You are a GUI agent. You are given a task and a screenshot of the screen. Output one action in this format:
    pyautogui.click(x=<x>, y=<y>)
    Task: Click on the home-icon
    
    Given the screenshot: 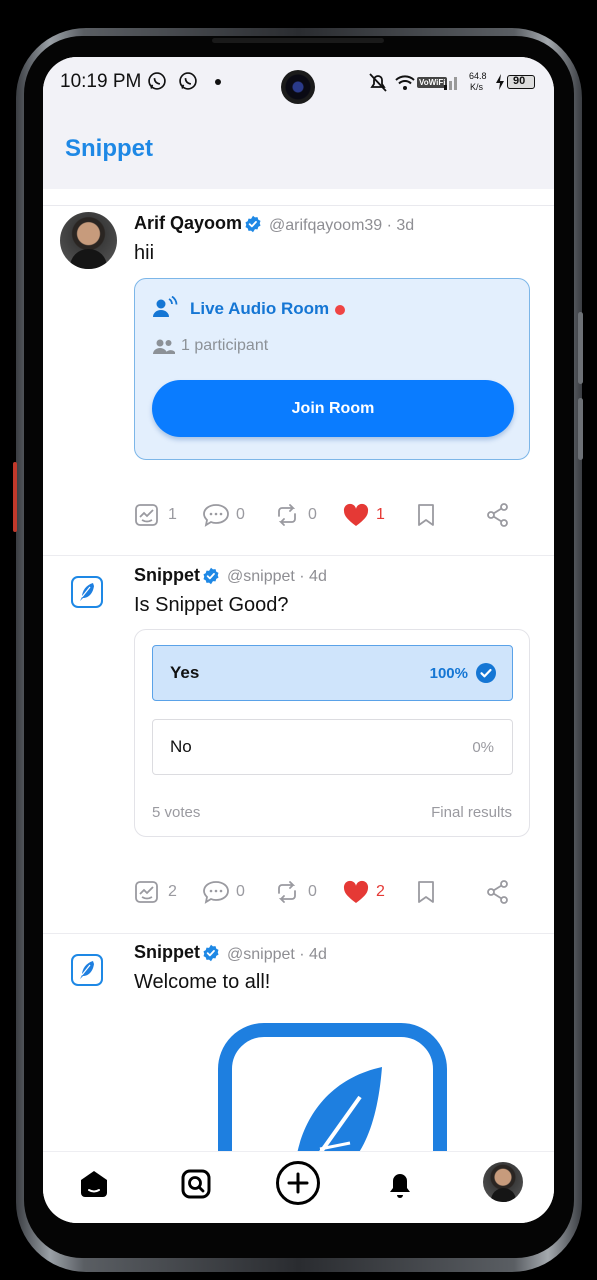 What is the action you would take?
    pyautogui.click(x=94, y=1184)
    